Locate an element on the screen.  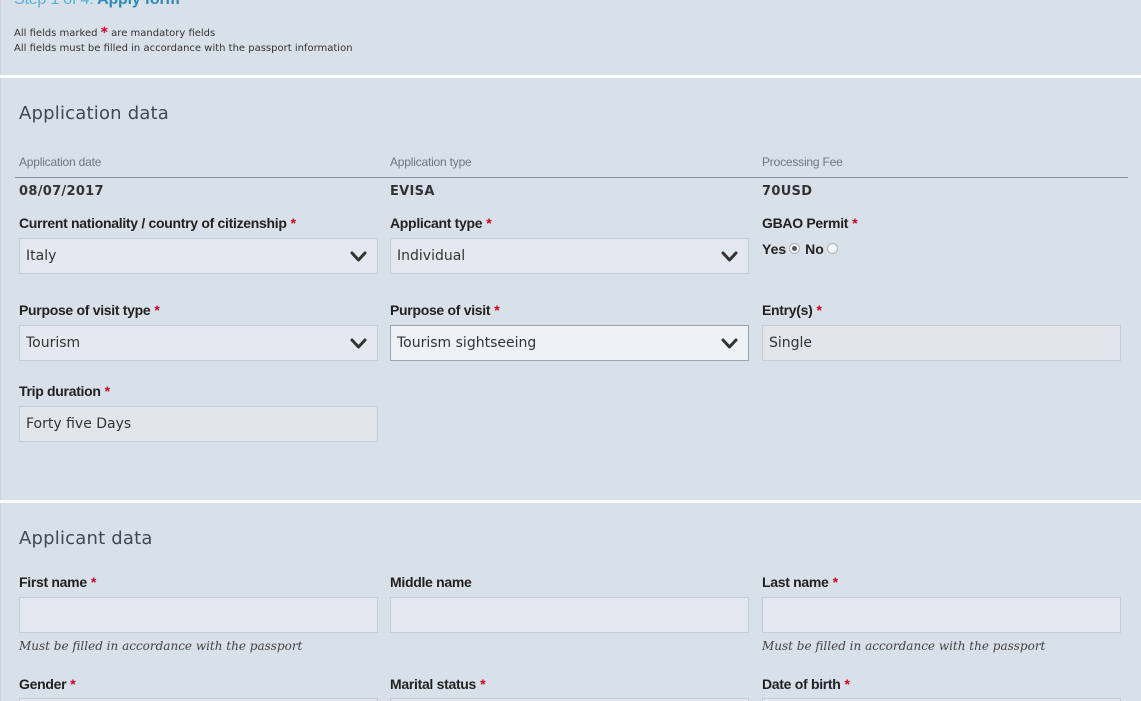
purpose-select: Tourism sightseeing is located at coordinates (569, 343).